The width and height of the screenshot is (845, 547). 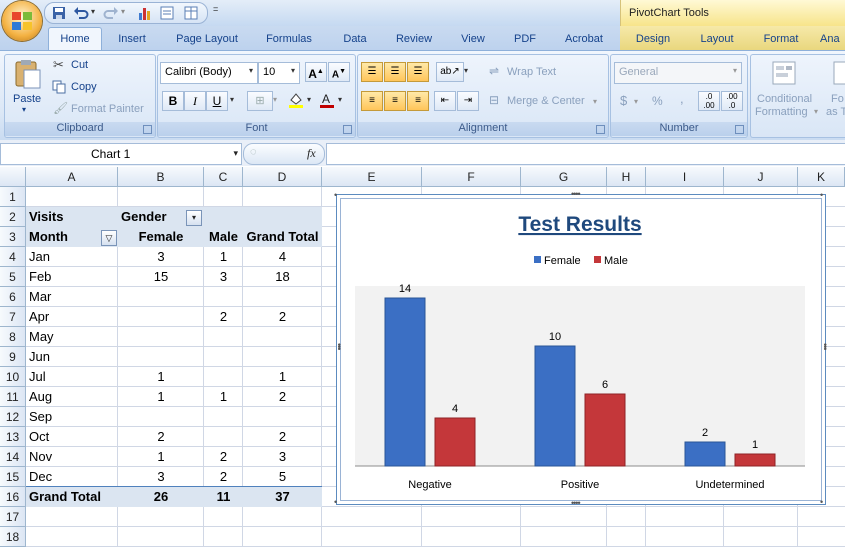 I want to click on pivot-month-cell: Jan, so click(x=72, y=257).